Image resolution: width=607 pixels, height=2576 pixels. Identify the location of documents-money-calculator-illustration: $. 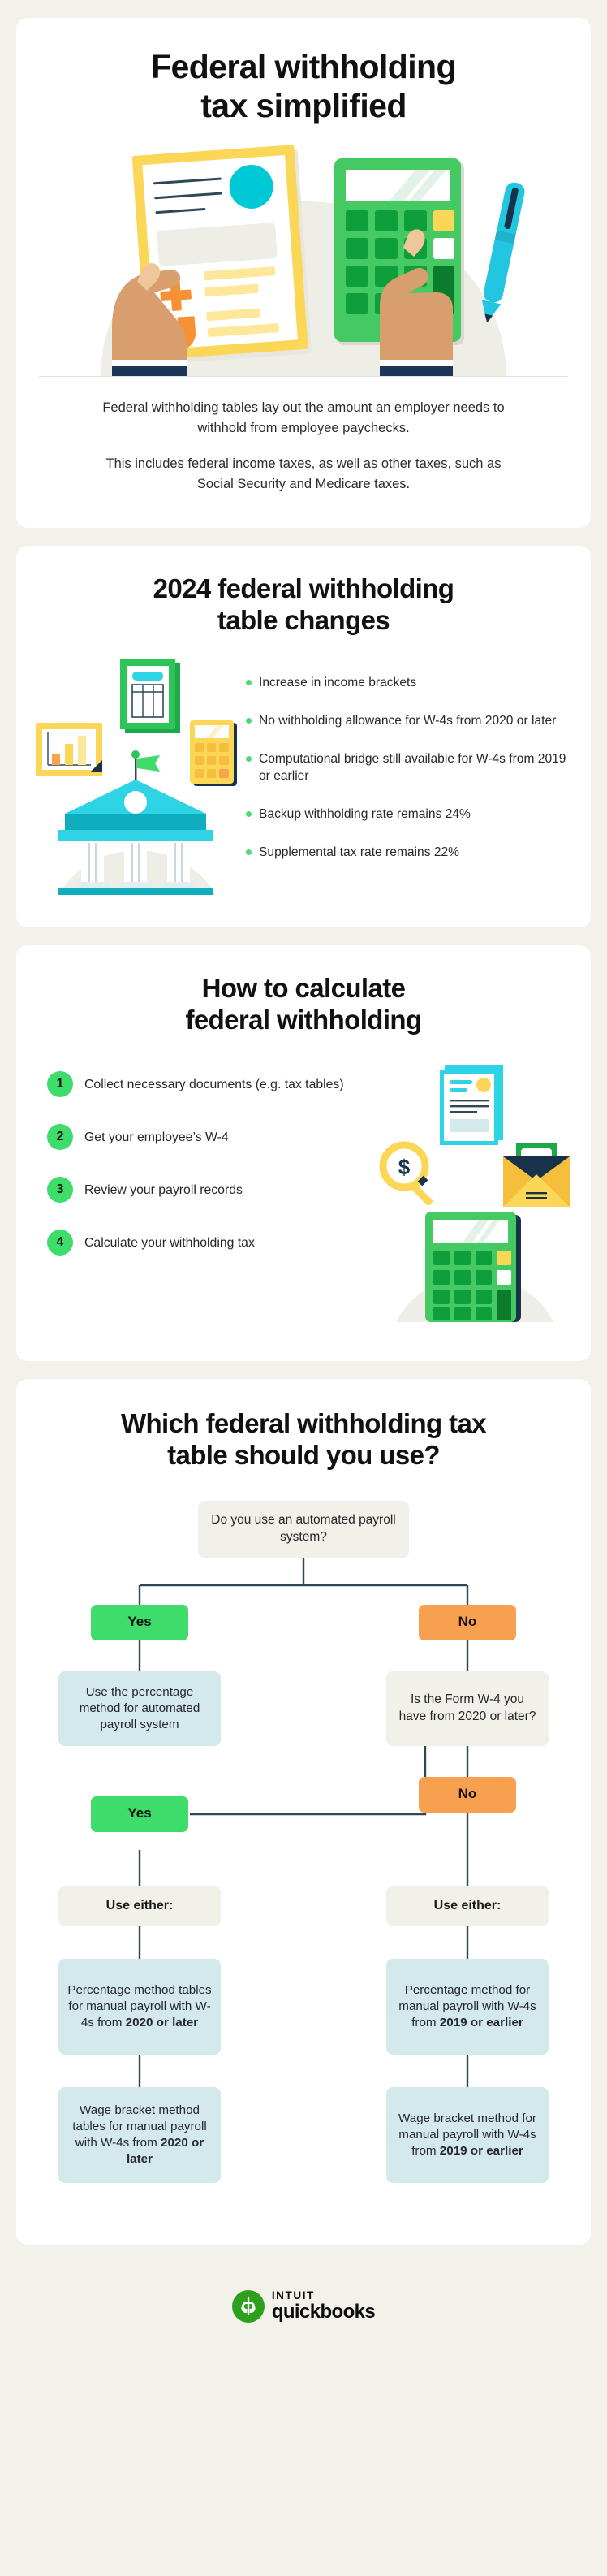
(475, 1194).